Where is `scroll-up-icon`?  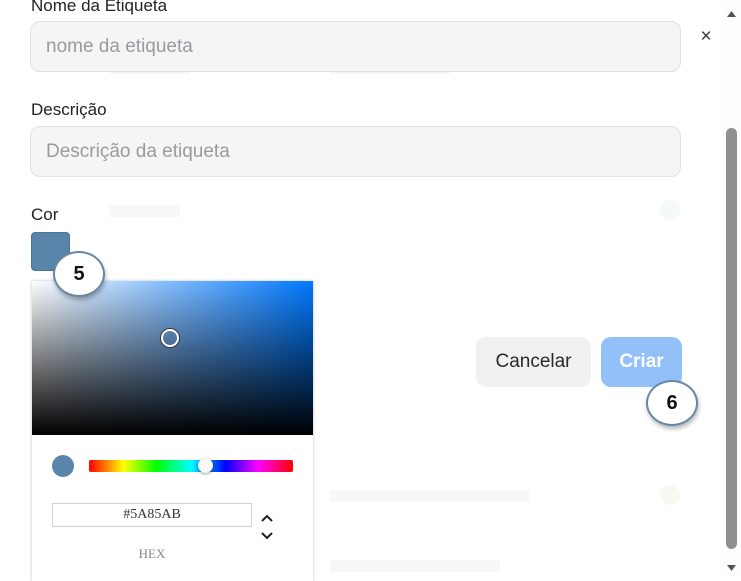 scroll-up-icon is located at coordinates (731, 11).